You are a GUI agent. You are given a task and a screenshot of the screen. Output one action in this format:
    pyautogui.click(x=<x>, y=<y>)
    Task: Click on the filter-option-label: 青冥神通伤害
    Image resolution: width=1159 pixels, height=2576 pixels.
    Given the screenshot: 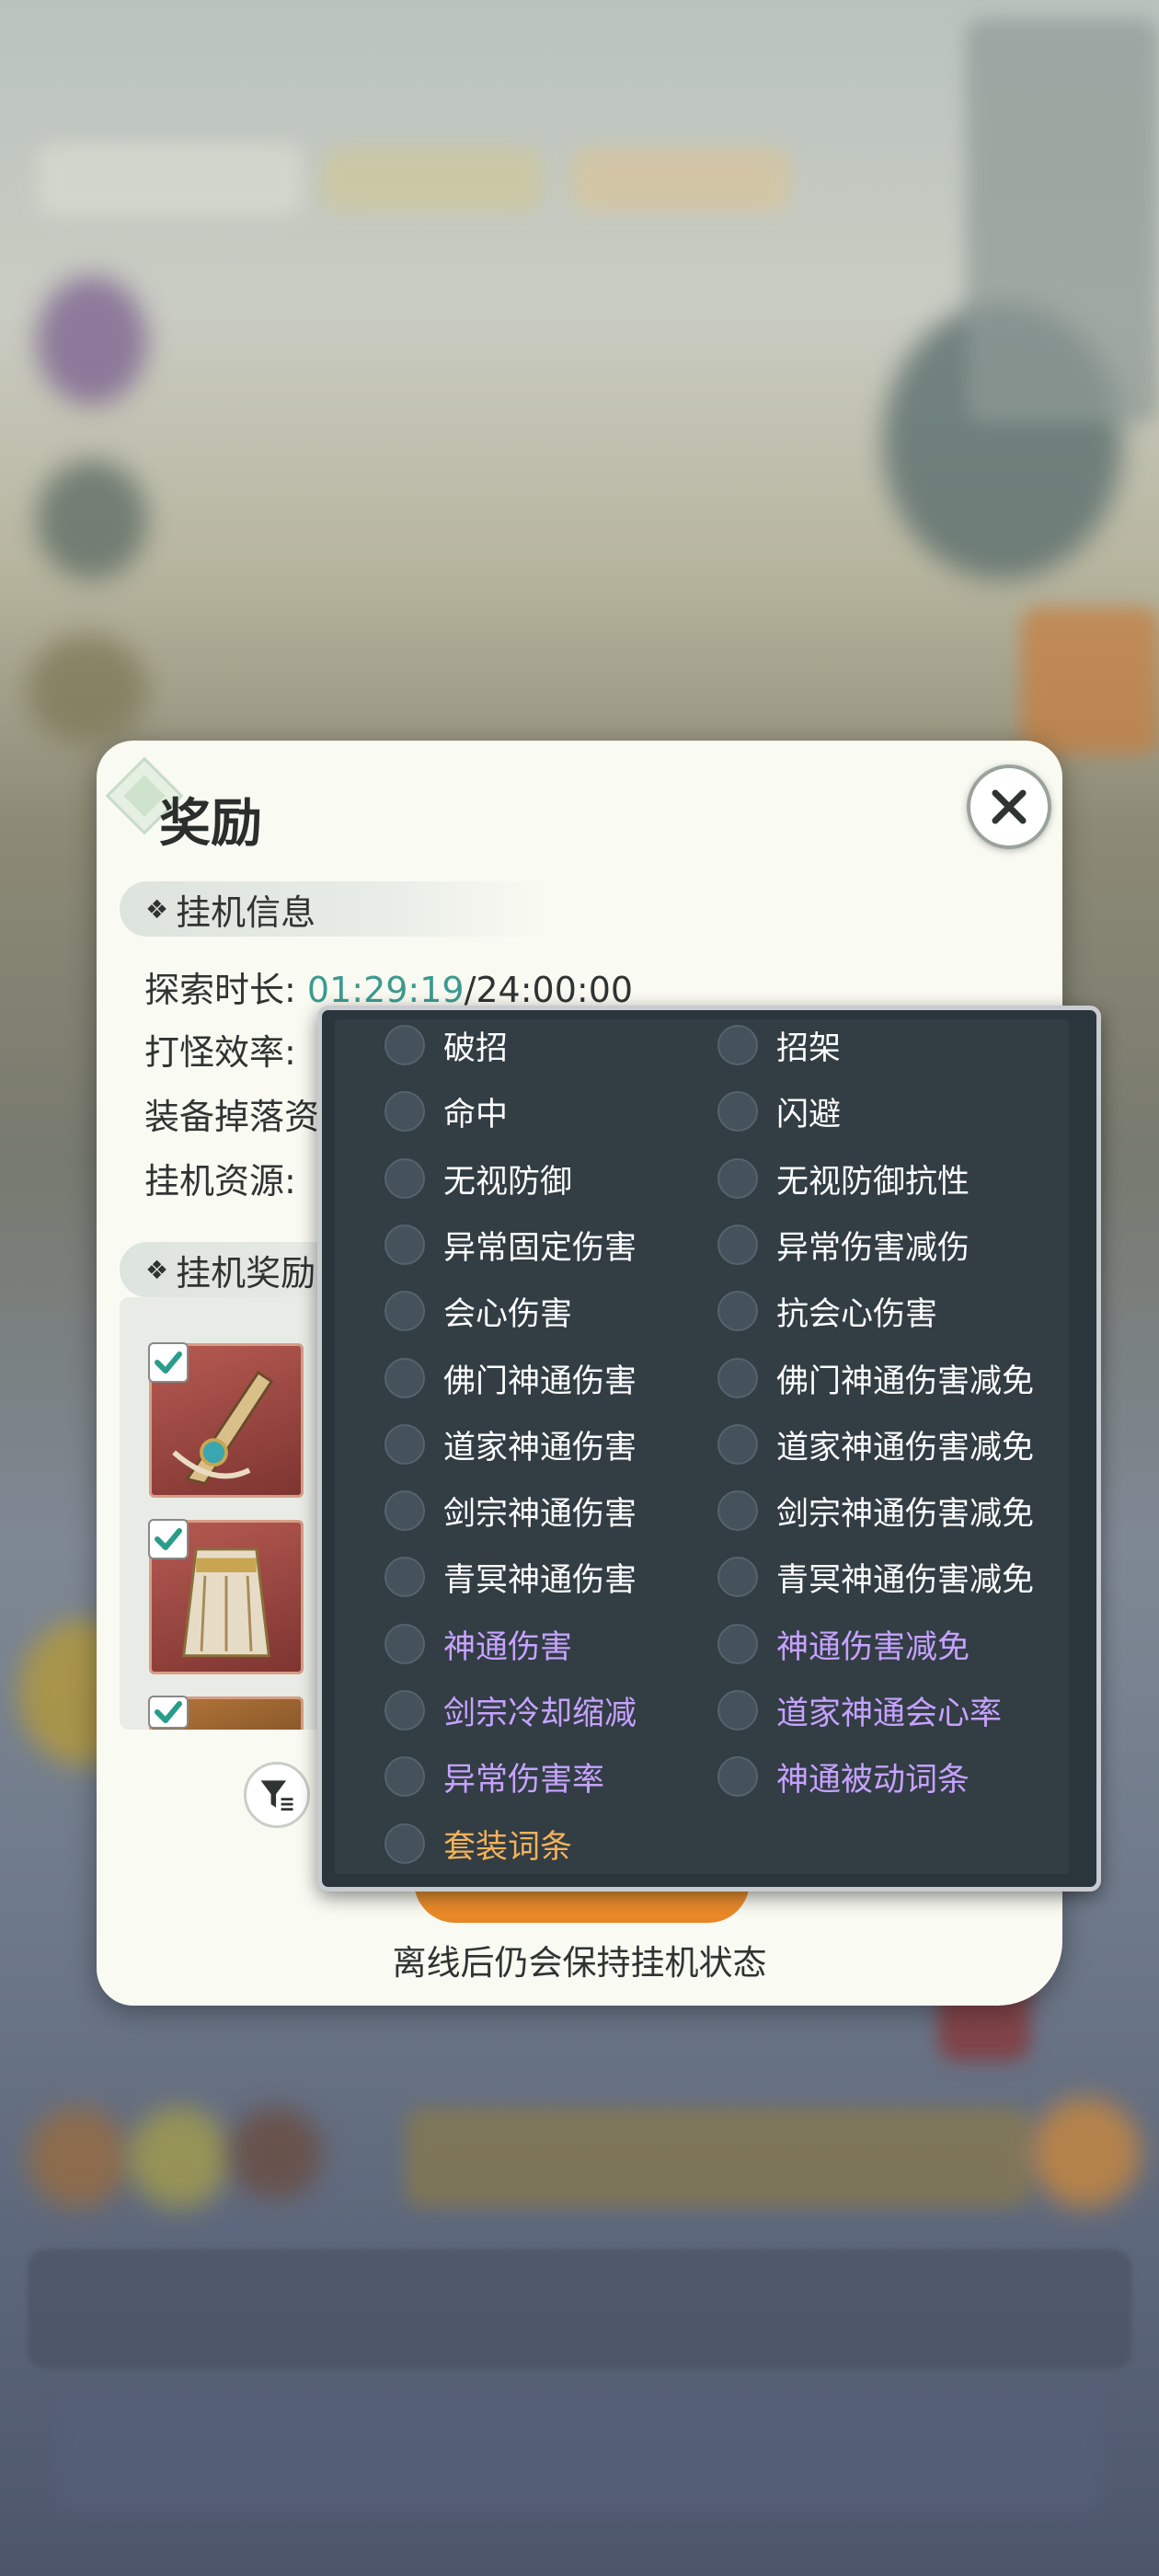 What is the action you would take?
    pyautogui.click(x=540, y=1580)
    